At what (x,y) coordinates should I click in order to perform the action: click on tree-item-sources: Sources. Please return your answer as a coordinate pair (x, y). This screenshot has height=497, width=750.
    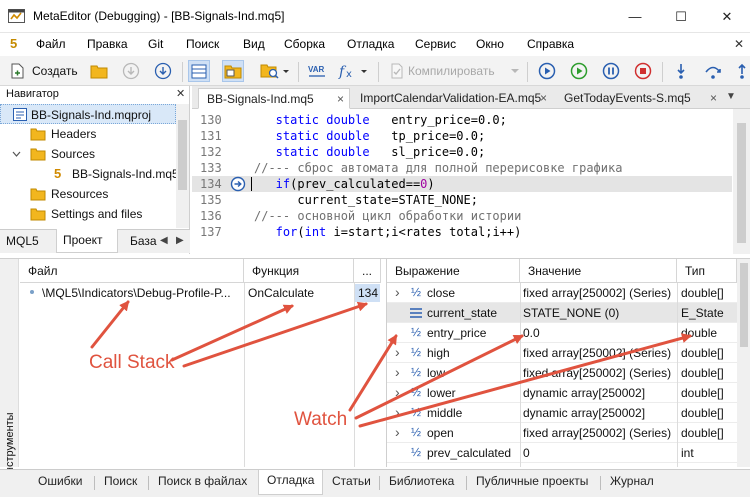
    Looking at the image, I should click on (88, 154).